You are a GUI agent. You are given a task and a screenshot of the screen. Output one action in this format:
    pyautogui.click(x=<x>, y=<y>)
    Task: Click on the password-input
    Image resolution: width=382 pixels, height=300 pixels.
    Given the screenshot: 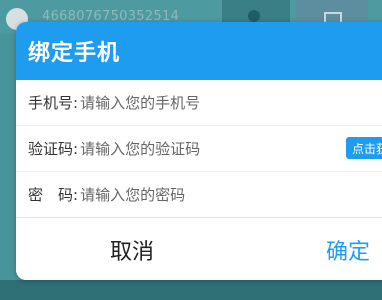 What is the action you would take?
    pyautogui.click(x=190, y=194)
    